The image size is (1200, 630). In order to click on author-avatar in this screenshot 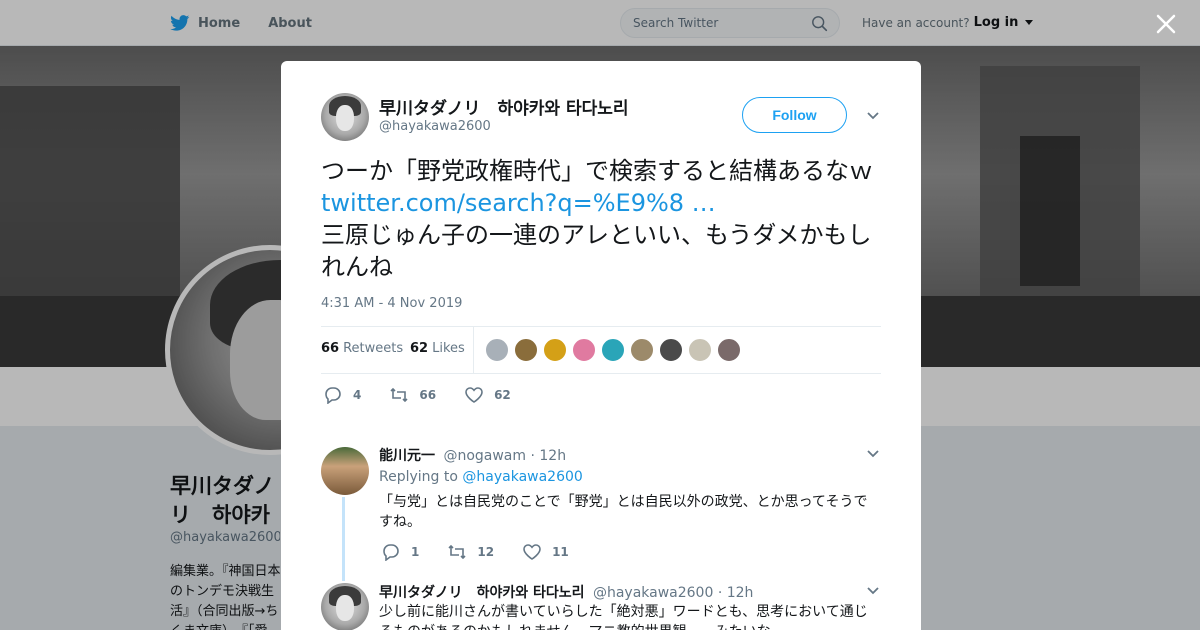, I will do `click(345, 117)`.